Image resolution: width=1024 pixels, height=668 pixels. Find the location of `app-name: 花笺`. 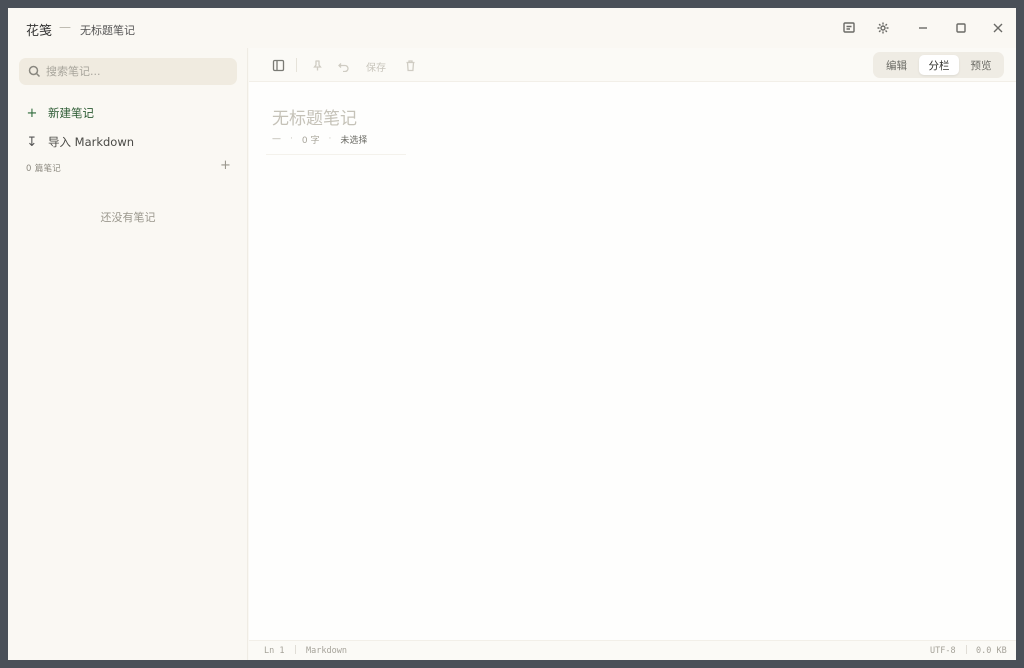

app-name: 花笺 is located at coordinates (39, 31).